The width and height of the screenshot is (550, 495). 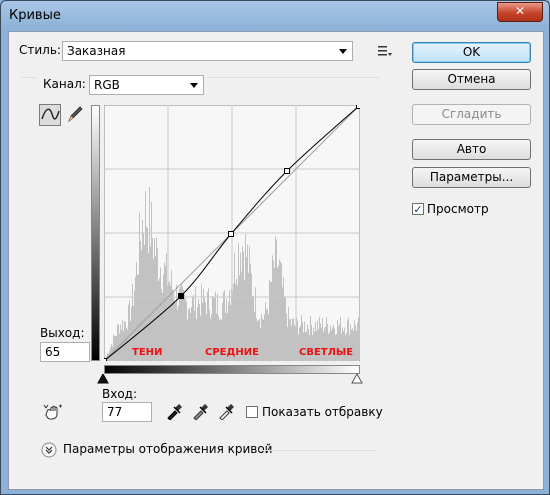 What do you see at coordinates (226, 411) in the screenshot?
I see `white-eyedropper-icon` at bounding box center [226, 411].